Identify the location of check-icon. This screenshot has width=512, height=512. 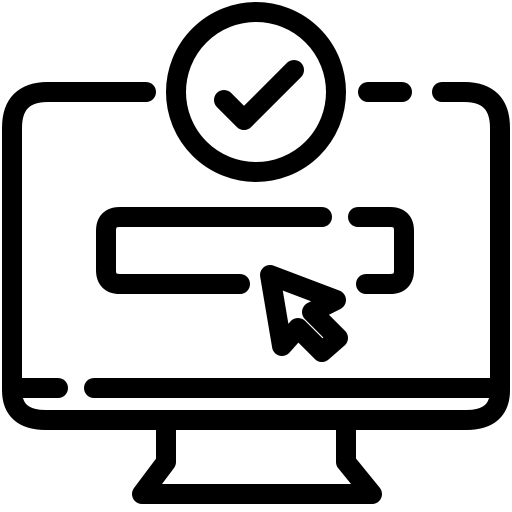
(259, 95).